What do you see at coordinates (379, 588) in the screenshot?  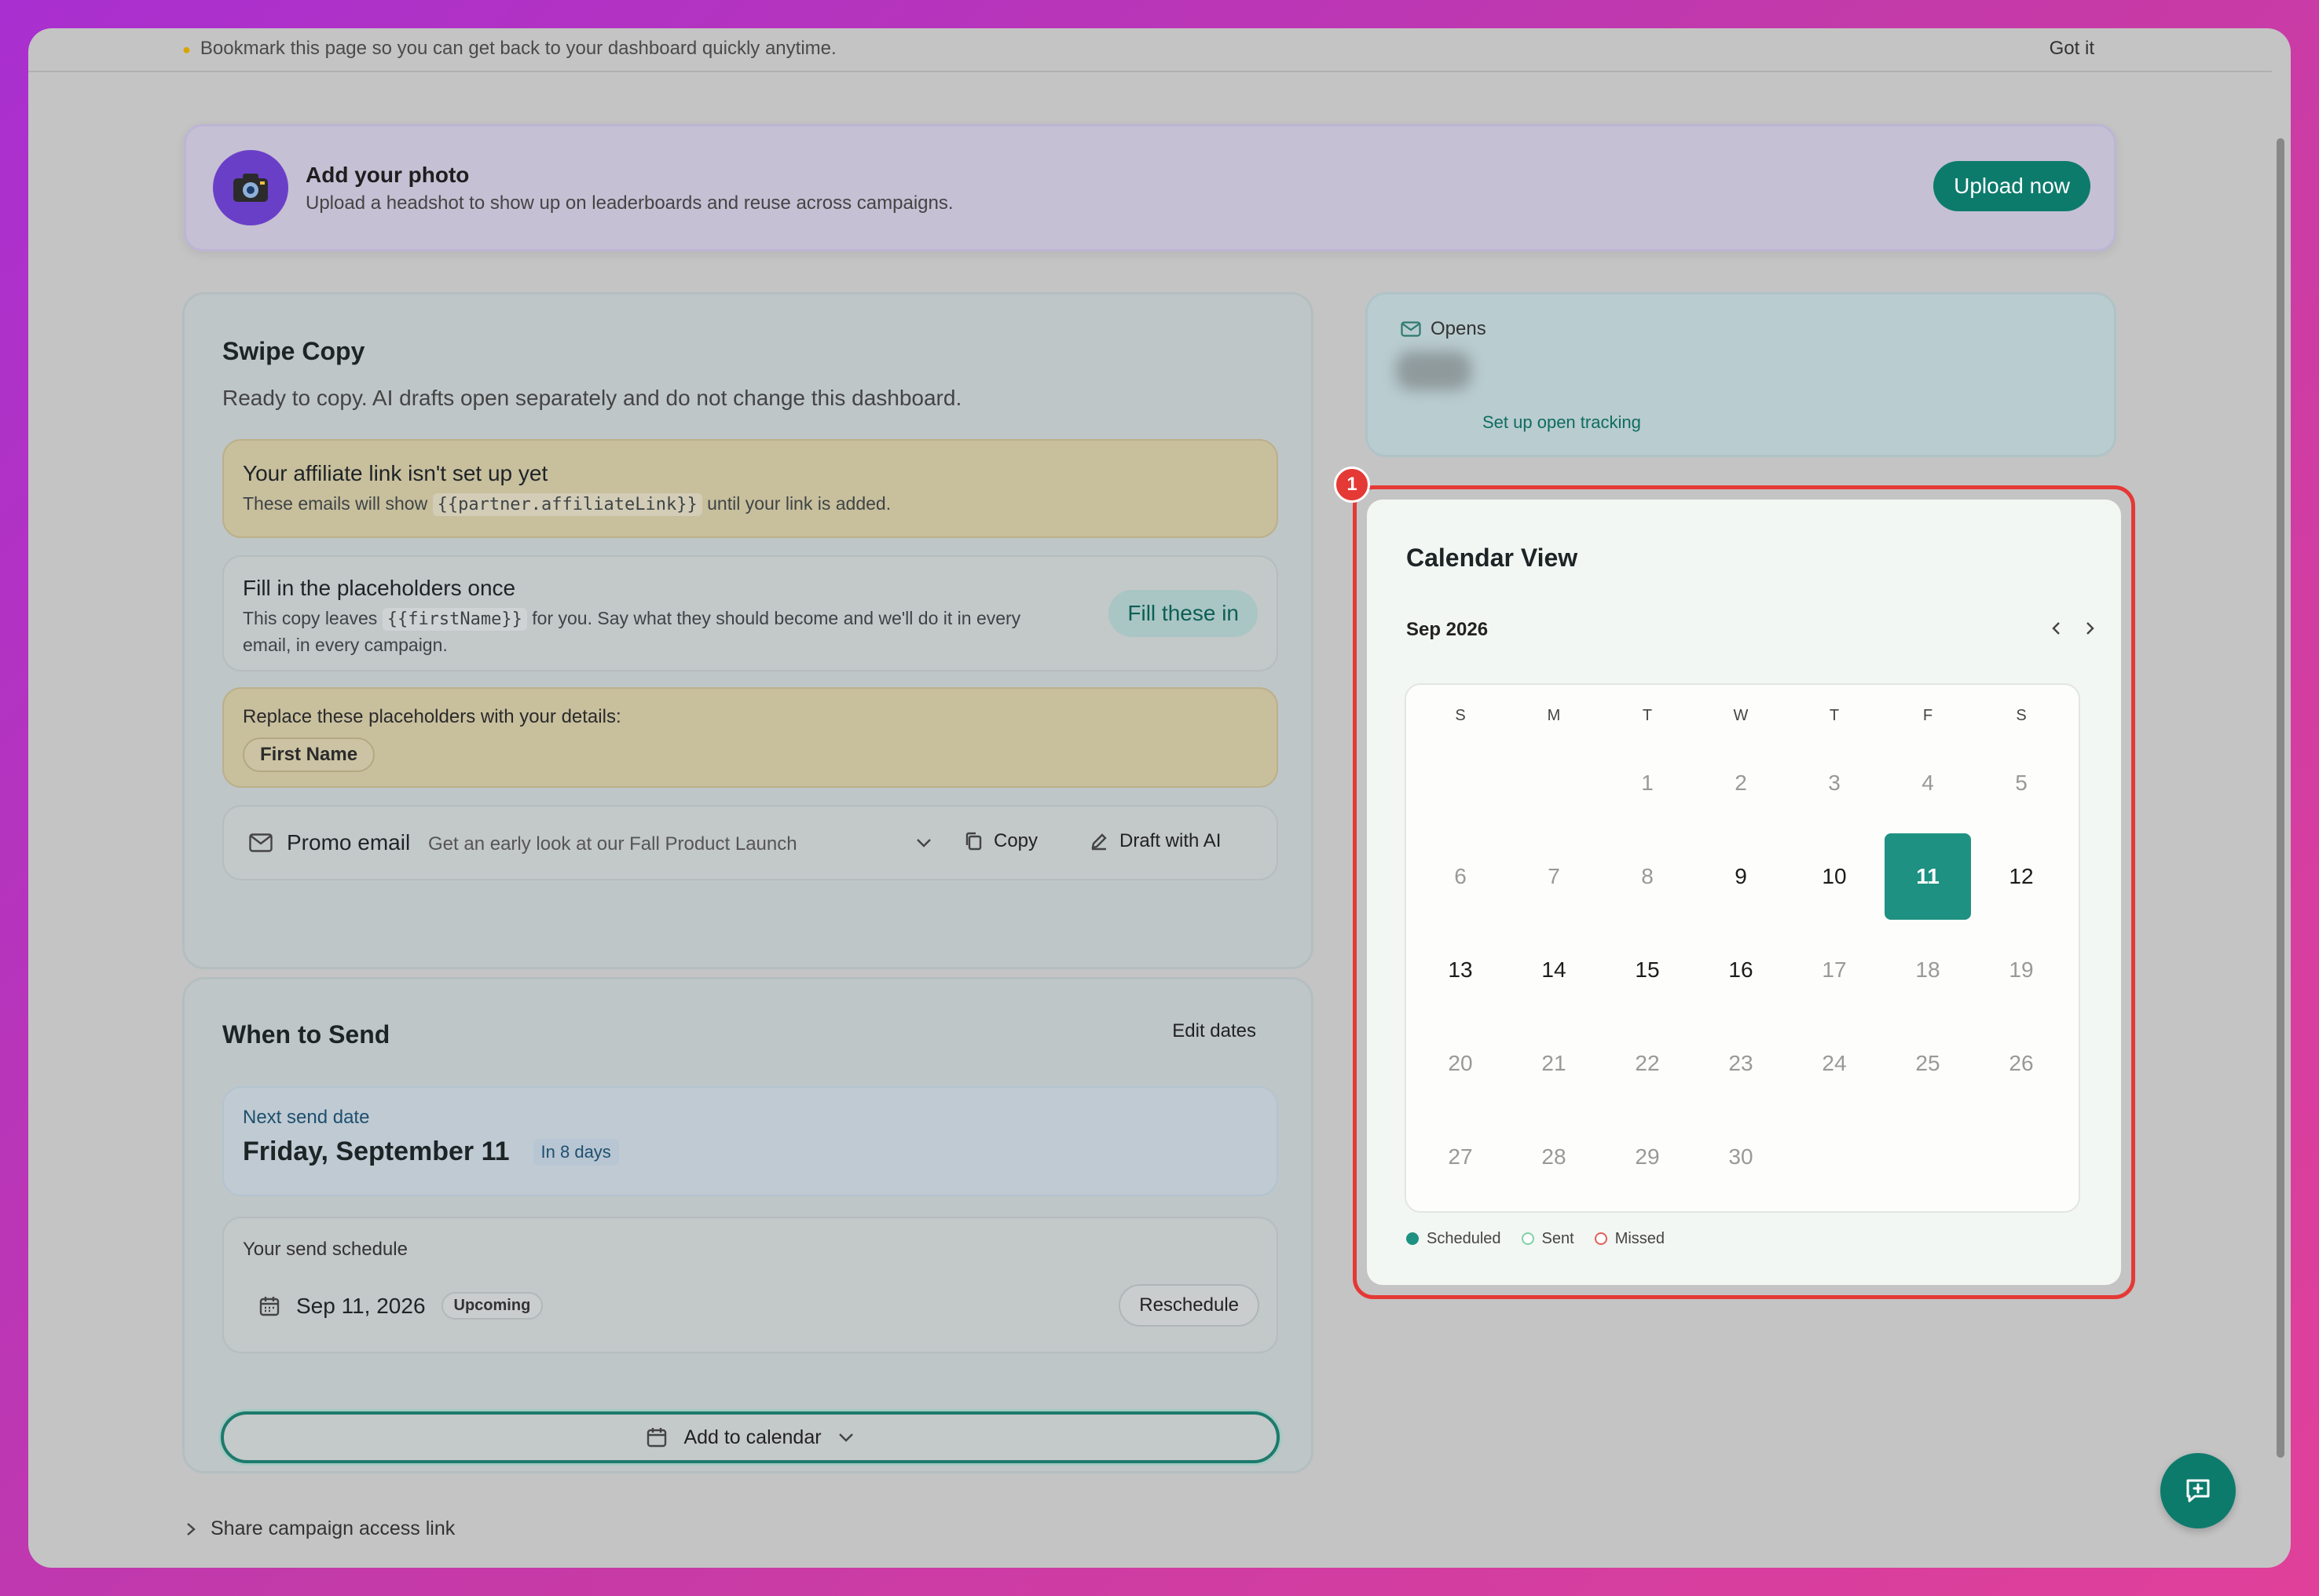 I see `placeholders-title: Fill in the placeholders once` at bounding box center [379, 588].